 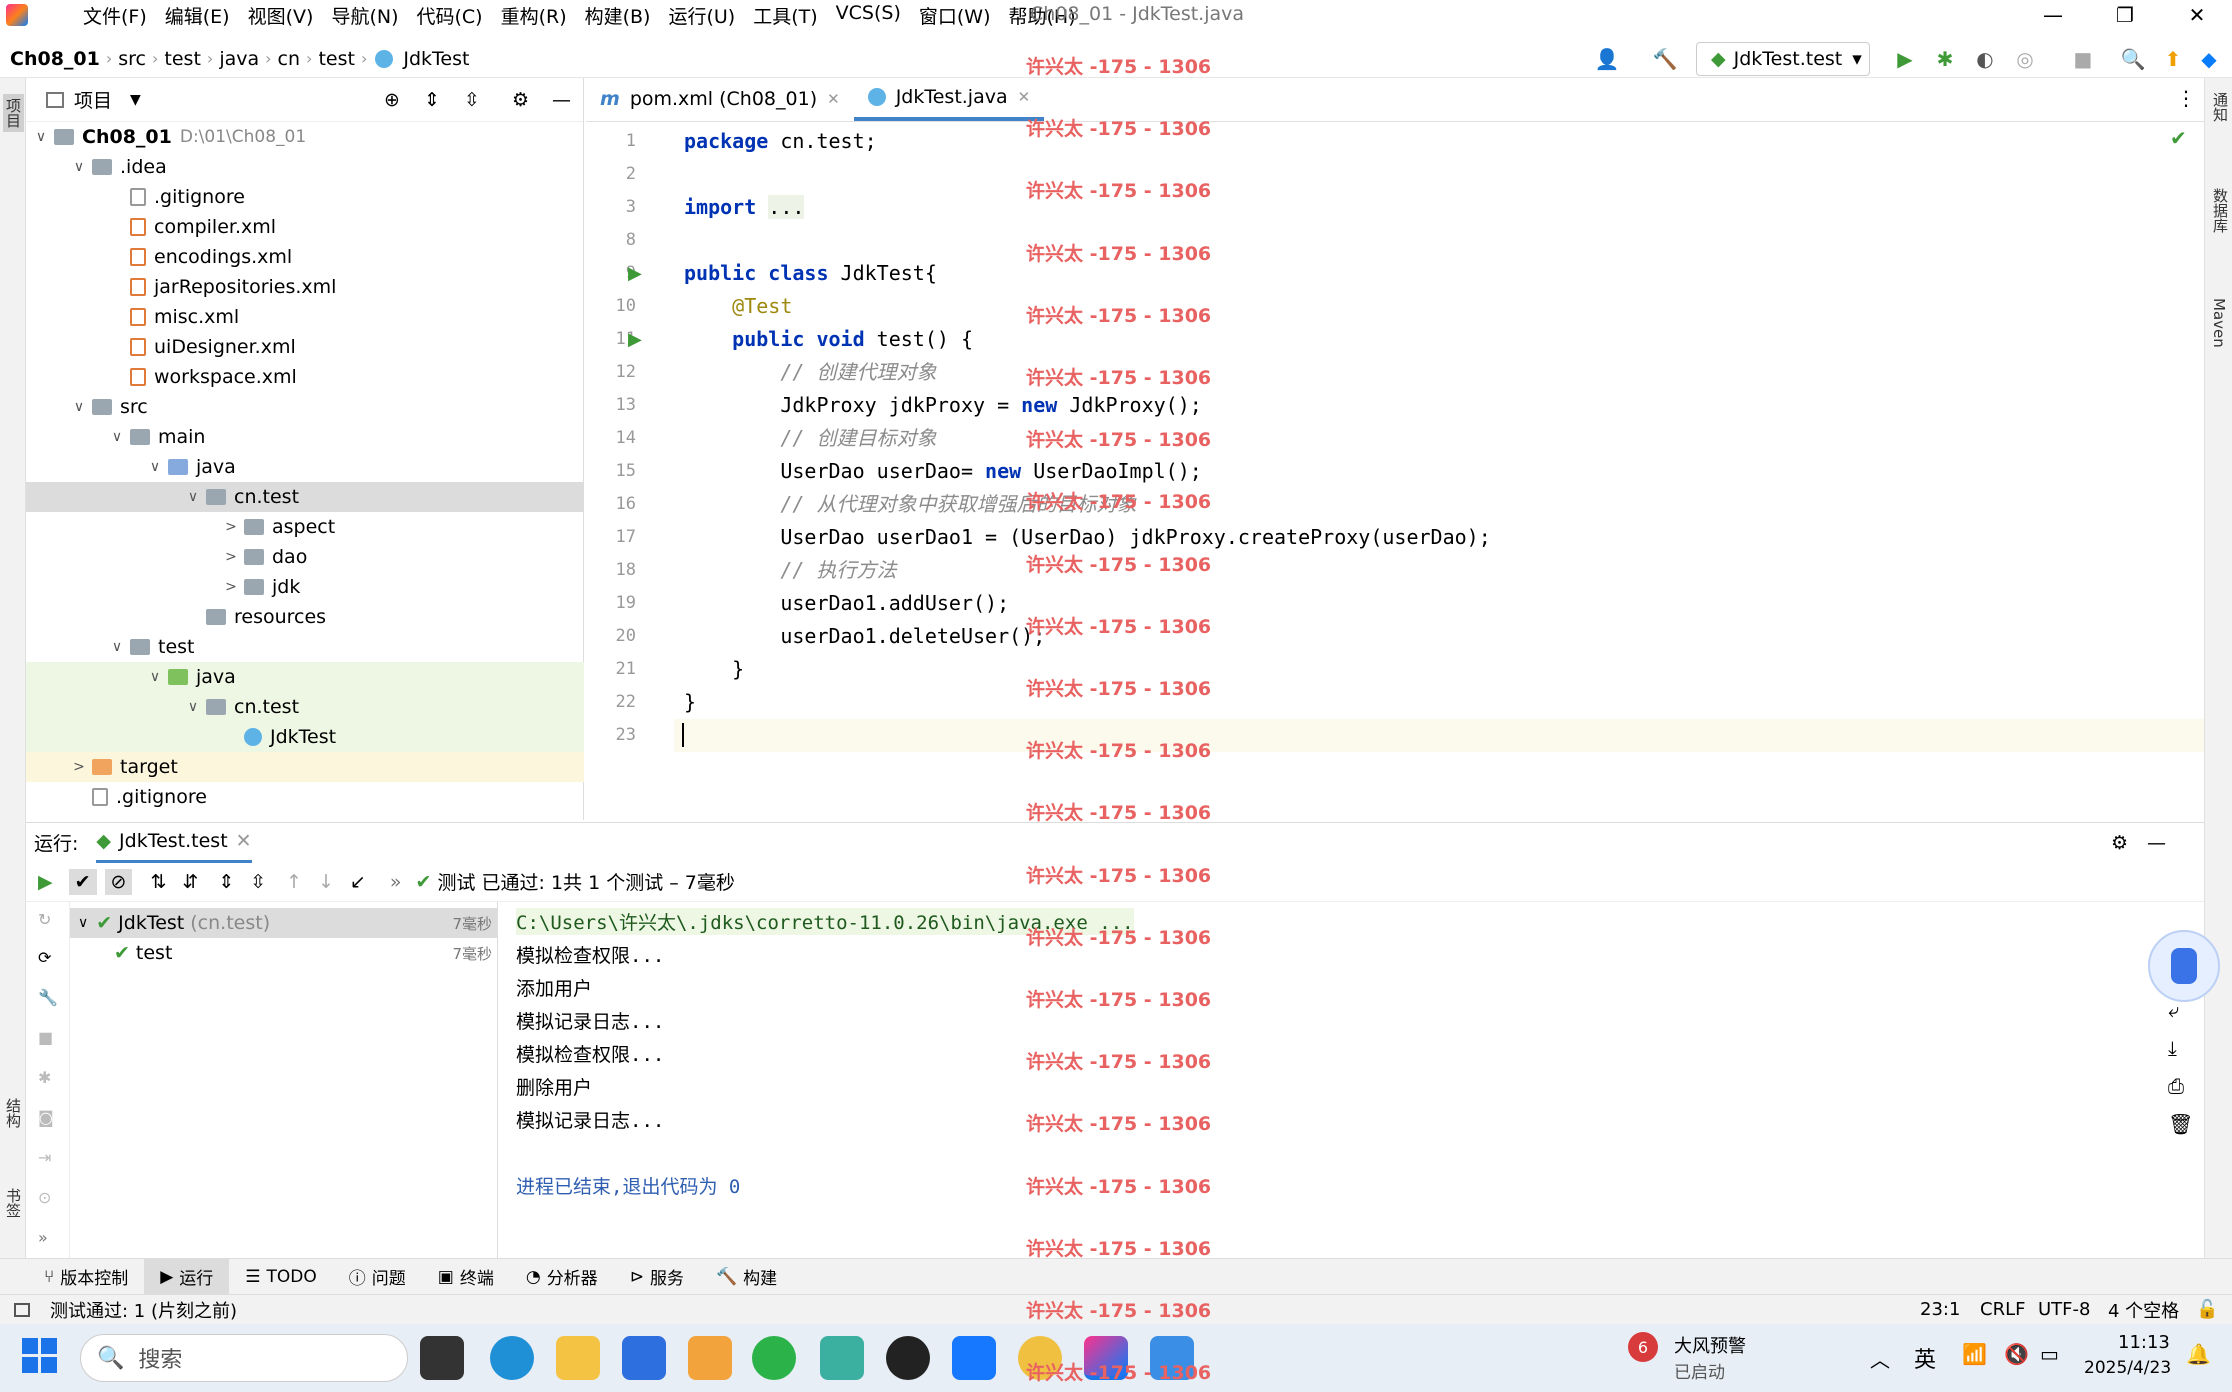 What do you see at coordinates (2184, 966) in the screenshot?
I see `floating-assistant-icon` at bounding box center [2184, 966].